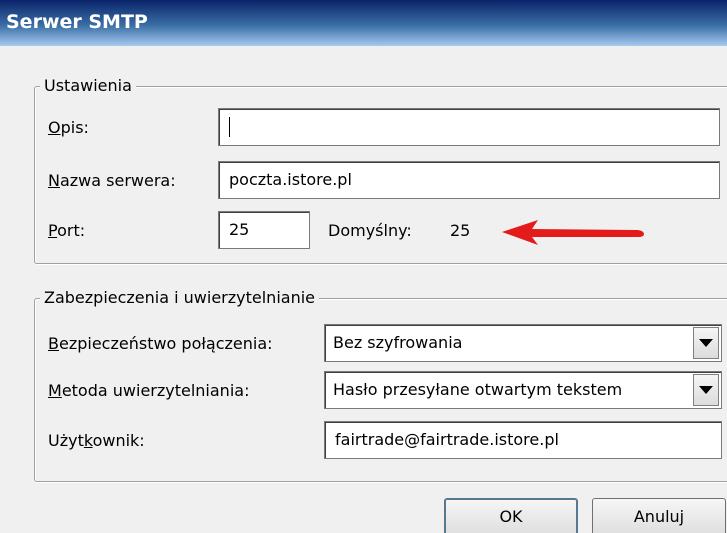 Image resolution: width=727 pixels, height=533 pixels. What do you see at coordinates (370, 230) in the screenshot?
I see `default-port-label: Domyślny:` at bounding box center [370, 230].